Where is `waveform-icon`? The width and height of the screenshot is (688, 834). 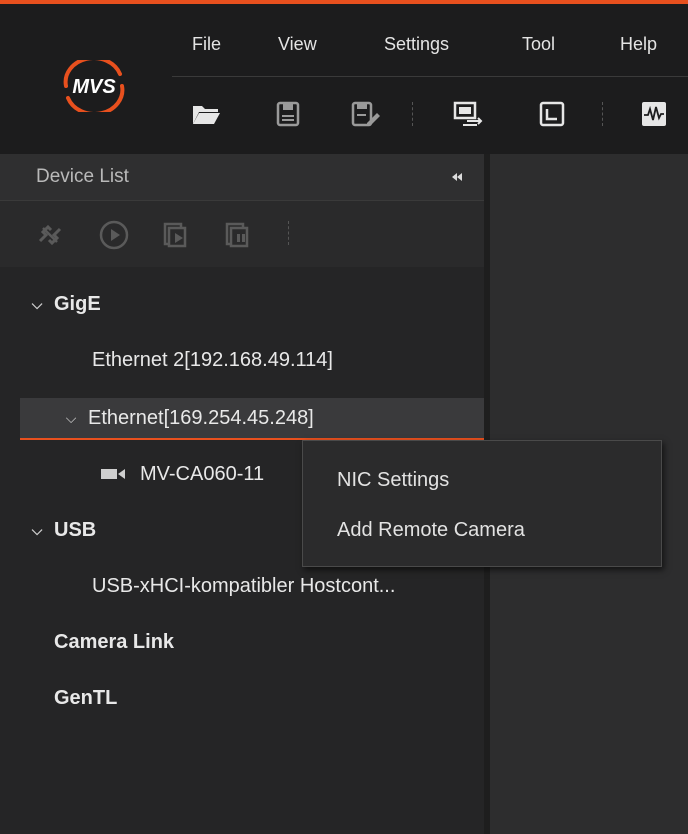
waveform-icon is located at coordinates (654, 114).